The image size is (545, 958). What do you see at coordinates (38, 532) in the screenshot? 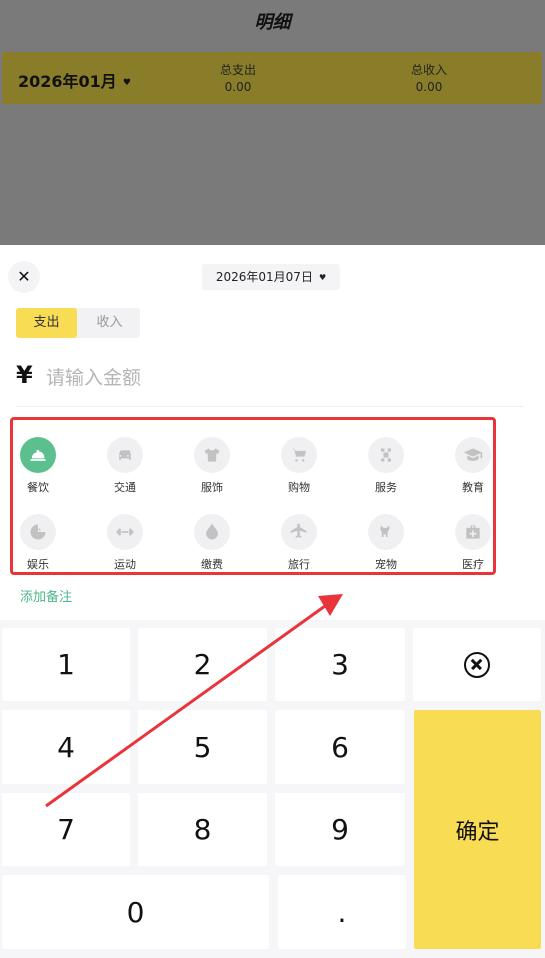
I see `game-icon` at bounding box center [38, 532].